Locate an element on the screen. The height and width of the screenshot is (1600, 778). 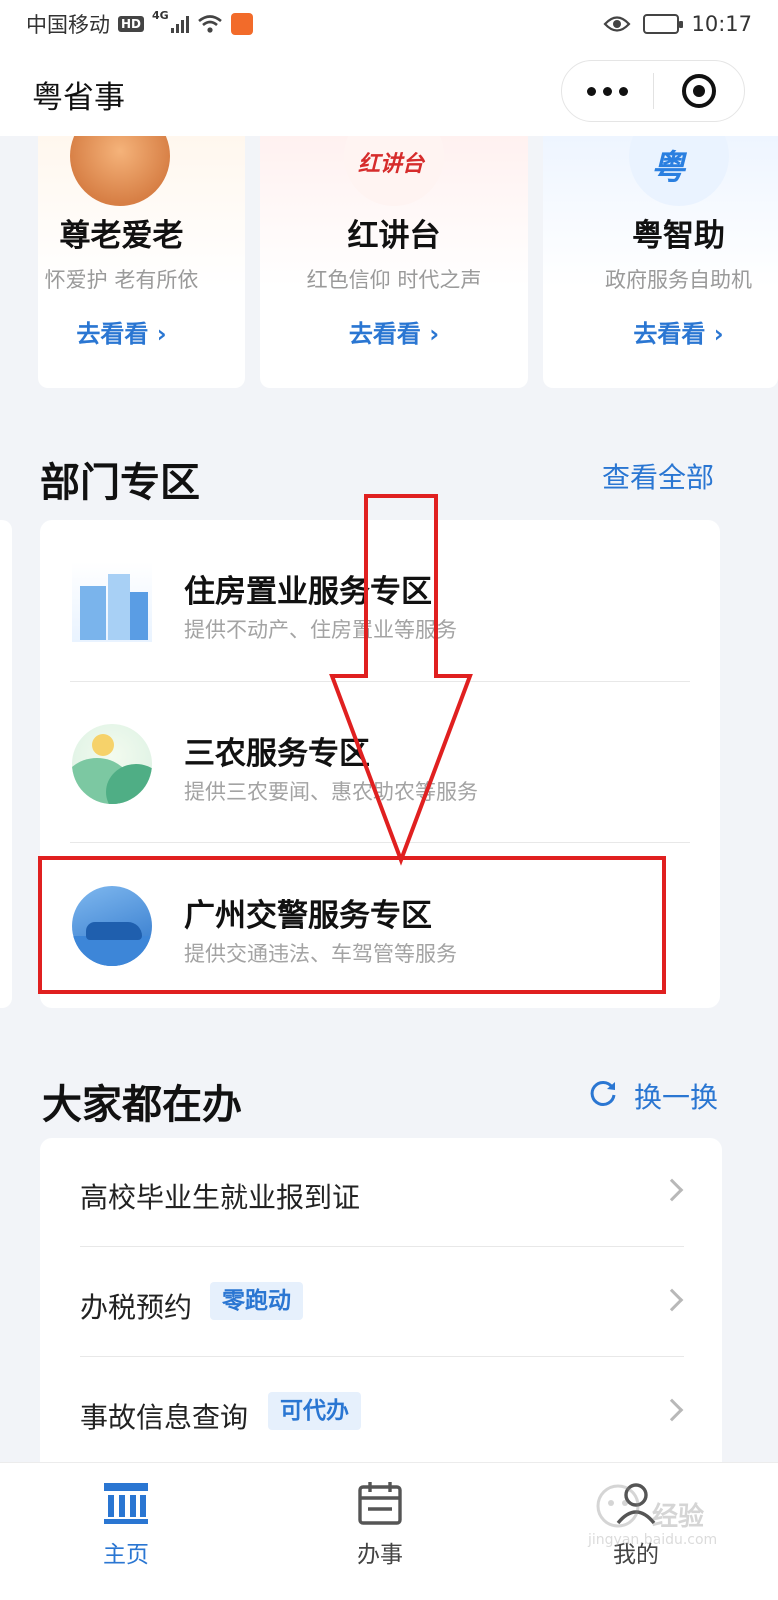
feature-card-yue-zhizhu: 粤 粤智助 政府服务自助机 去看看 › is located at coordinates (660, 262).